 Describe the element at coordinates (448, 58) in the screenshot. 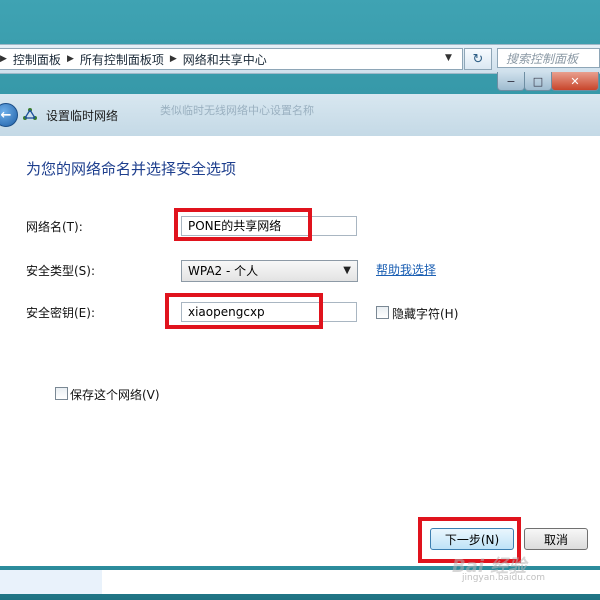

I see `address-dropdown-icon: ▼` at that location.